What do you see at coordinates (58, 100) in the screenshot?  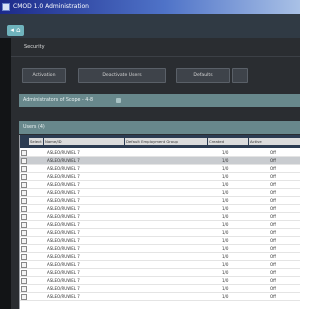 I see `filter-label: Administrators of Scope - 4-8` at bounding box center [58, 100].